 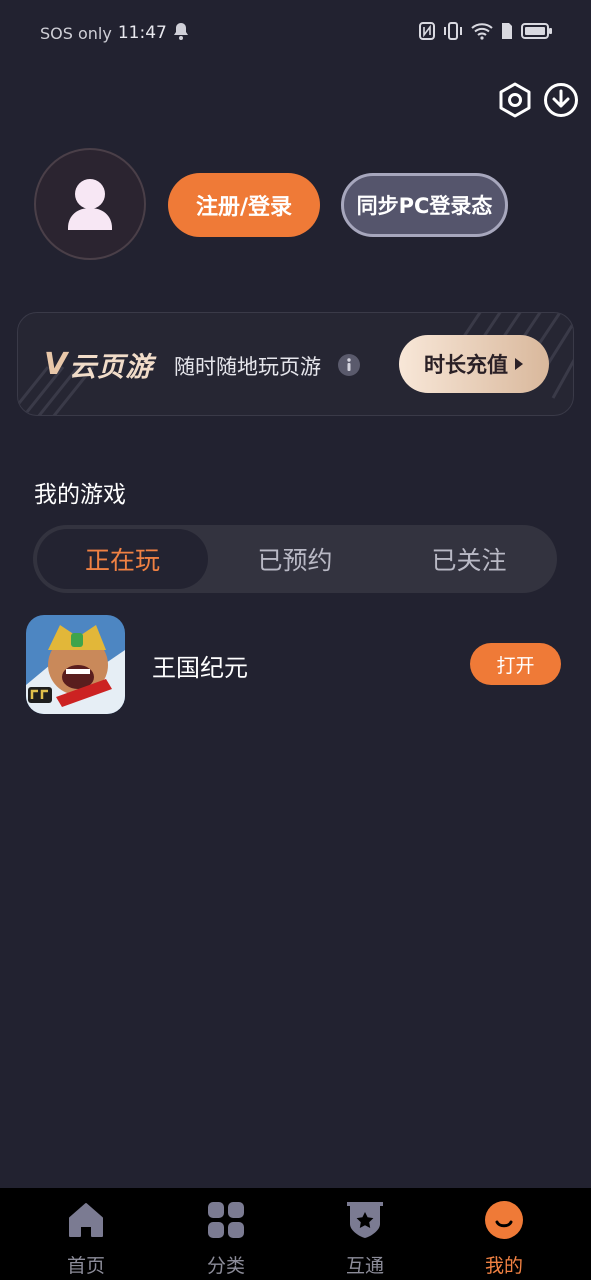 What do you see at coordinates (466, 365) in the screenshot?
I see `recharge-label: 时长充值` at bounding box center [466, 365].